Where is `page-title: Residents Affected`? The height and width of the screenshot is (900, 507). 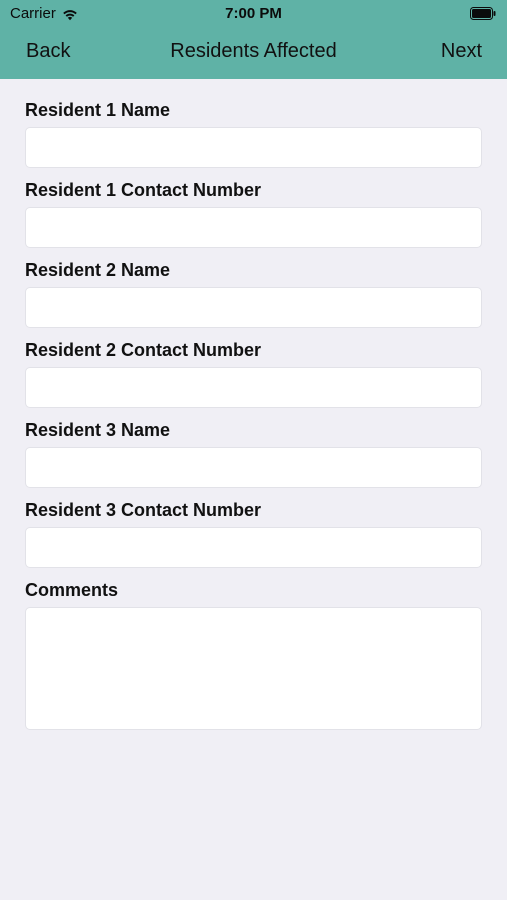 page-title: Residents Affected is located at coordinates (253, 51).